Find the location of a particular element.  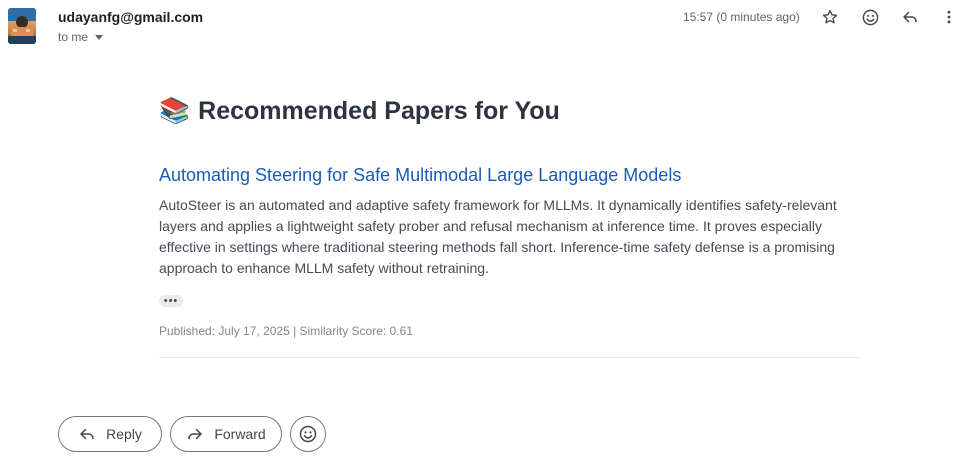

forward-button: Forward is located at coordinates (226, 434).